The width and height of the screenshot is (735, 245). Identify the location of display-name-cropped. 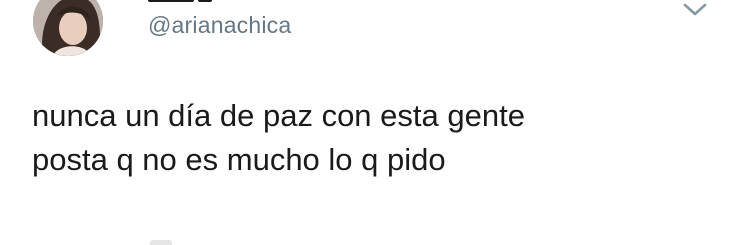
(228, 2).